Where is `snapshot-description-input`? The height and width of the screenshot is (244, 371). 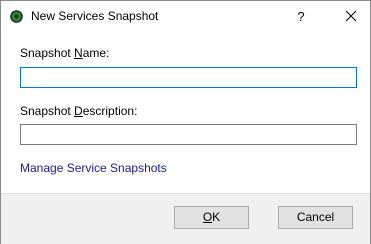 snapshot-description-input is located at coordinates (188, 134).